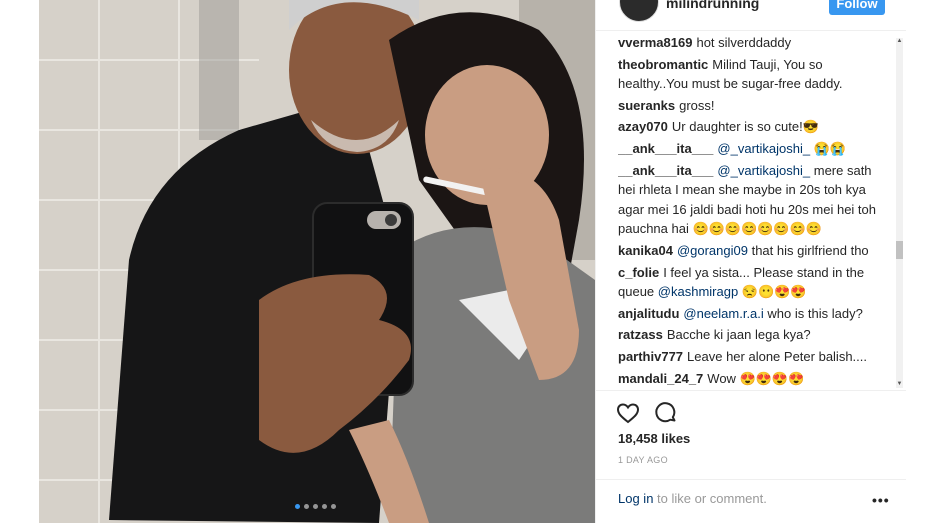 This screenshot has width=950, height=523. What do you see at coordinates (881, 500) in the screenshot?
I see `more-options-icon: •••` at bounding box center [881, 500].